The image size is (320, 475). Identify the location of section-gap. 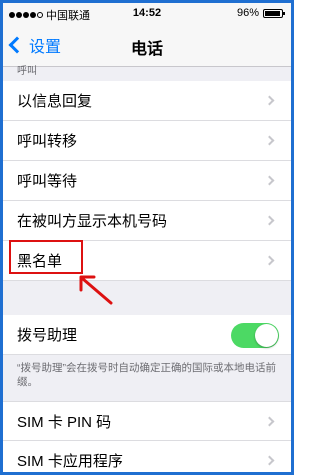
(147, 298).